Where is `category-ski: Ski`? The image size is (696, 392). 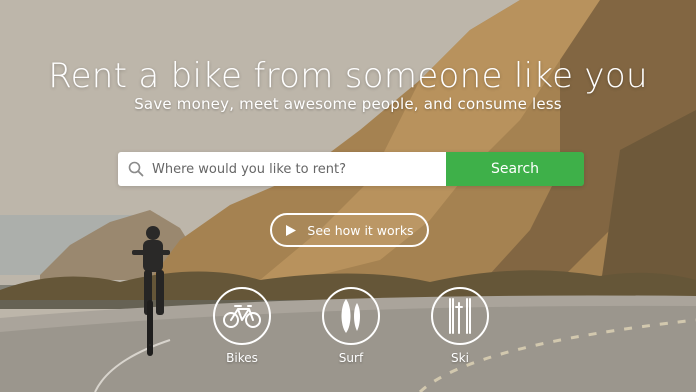
category-ski: Ski is located at coordinates (460, 326).